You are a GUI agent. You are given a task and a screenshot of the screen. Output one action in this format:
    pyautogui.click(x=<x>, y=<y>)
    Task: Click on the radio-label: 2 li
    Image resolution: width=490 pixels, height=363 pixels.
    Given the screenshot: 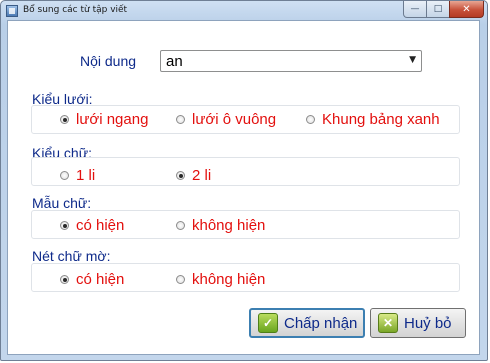 What is the action you would take?
    pyautogui.click(x=202, y=175)
    